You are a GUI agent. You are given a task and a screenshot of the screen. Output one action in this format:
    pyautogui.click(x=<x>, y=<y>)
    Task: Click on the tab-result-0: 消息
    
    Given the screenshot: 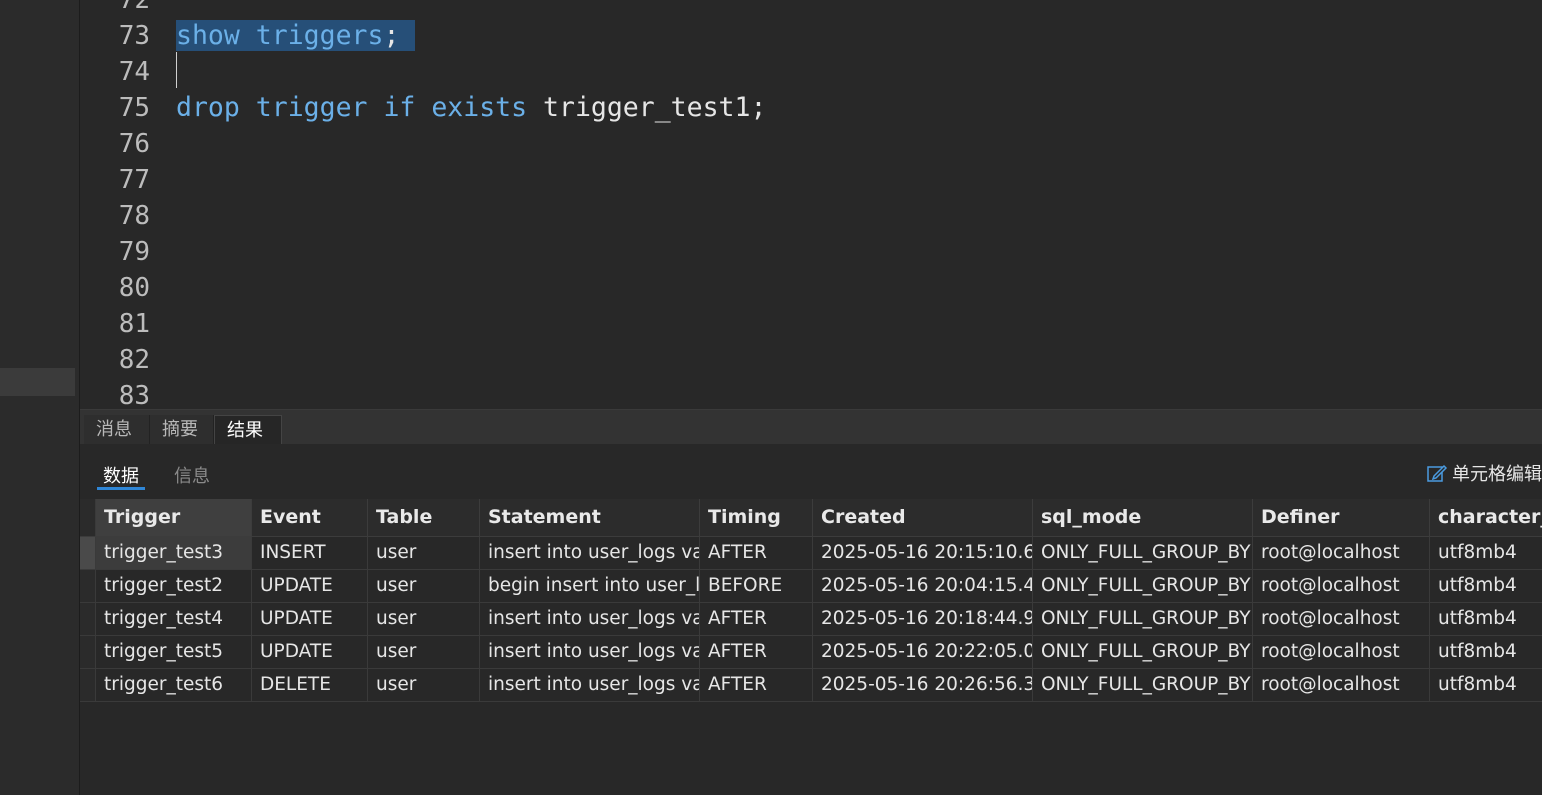 What is the action you would take?
    pyautogui.click(x=117, y=430)
    